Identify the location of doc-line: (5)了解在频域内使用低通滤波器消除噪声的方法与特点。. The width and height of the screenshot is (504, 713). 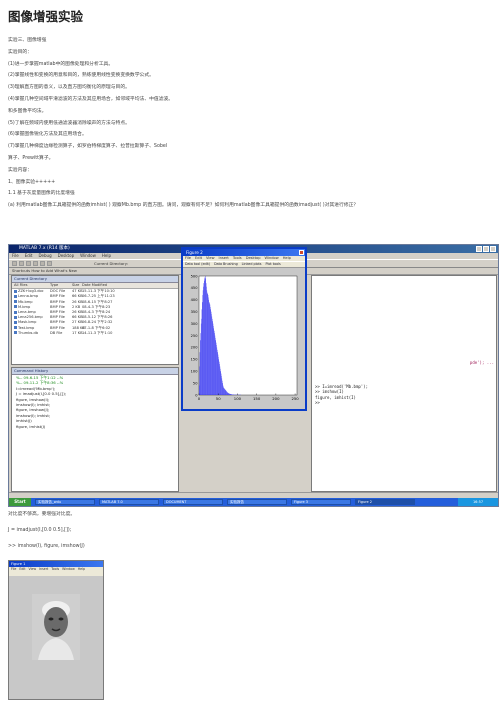
(69, 123).